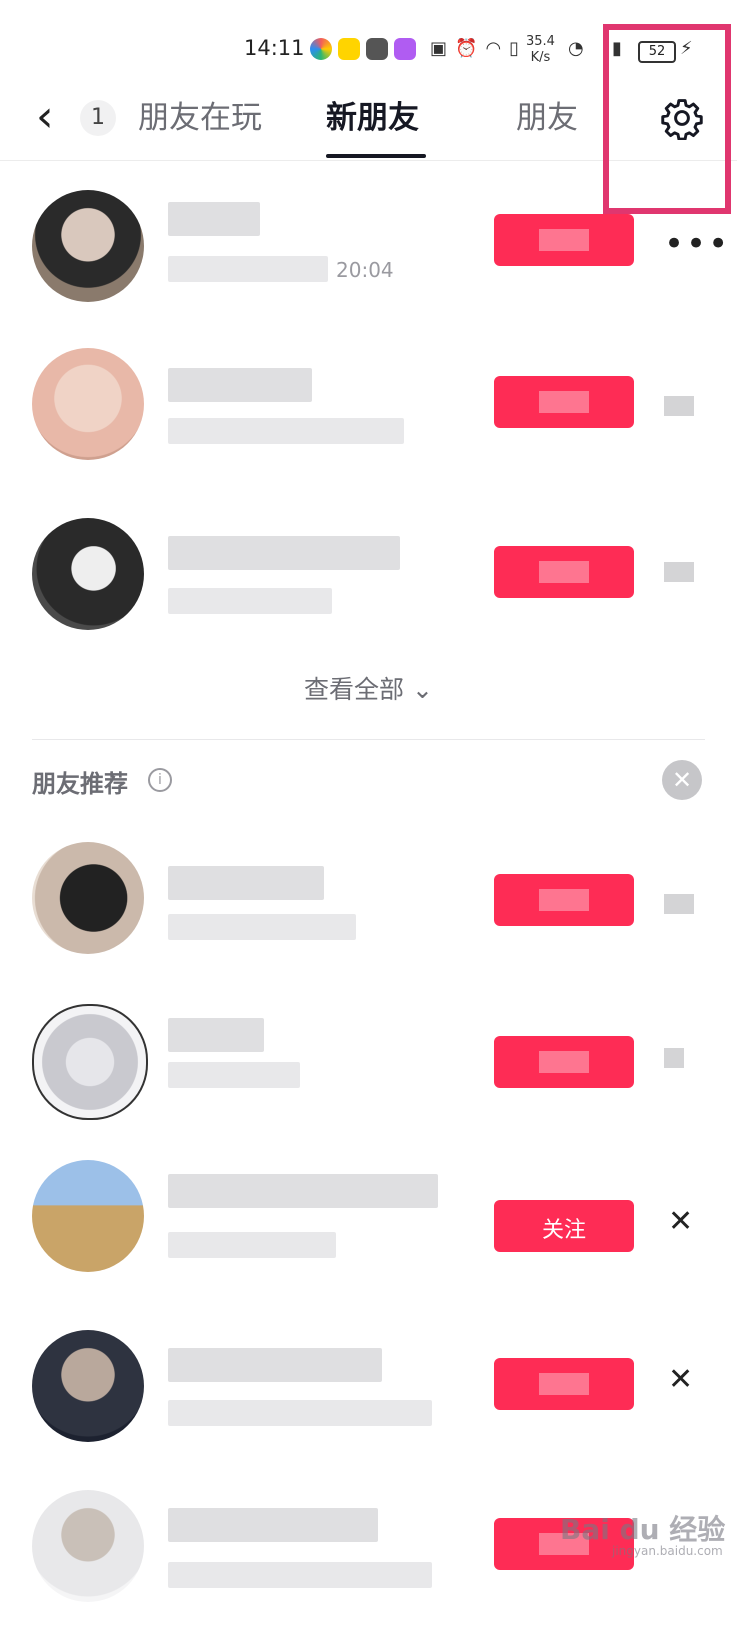 This screenshot has width=737, height=1628. Describe the element at coordinates (540, 41) in the screenshot. I see `network-speed-value: 35.4` at that location.